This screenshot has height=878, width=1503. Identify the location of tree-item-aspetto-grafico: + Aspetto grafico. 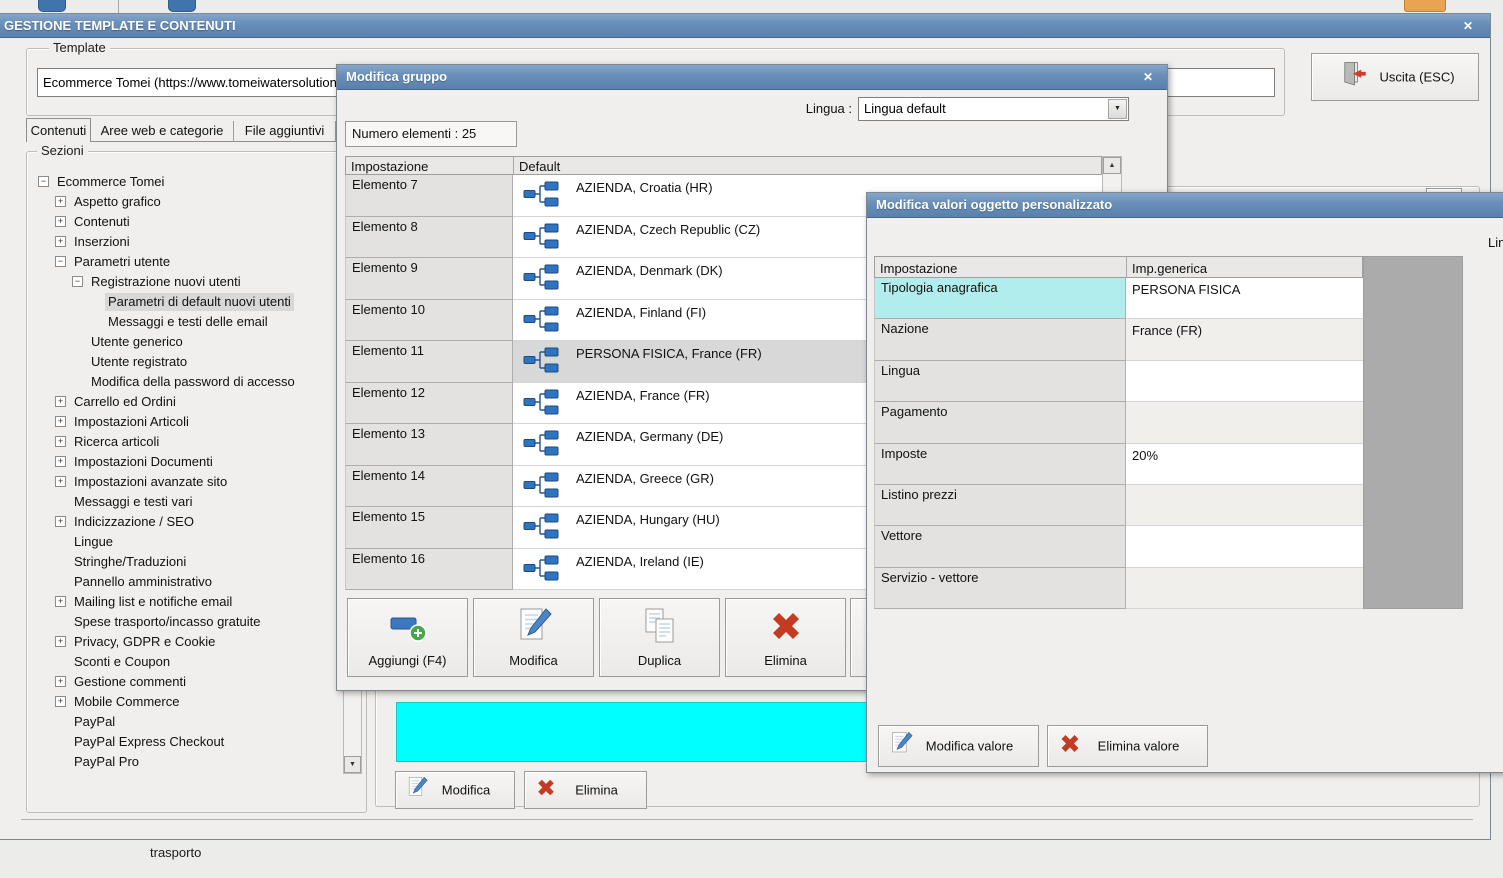
(184, 202).